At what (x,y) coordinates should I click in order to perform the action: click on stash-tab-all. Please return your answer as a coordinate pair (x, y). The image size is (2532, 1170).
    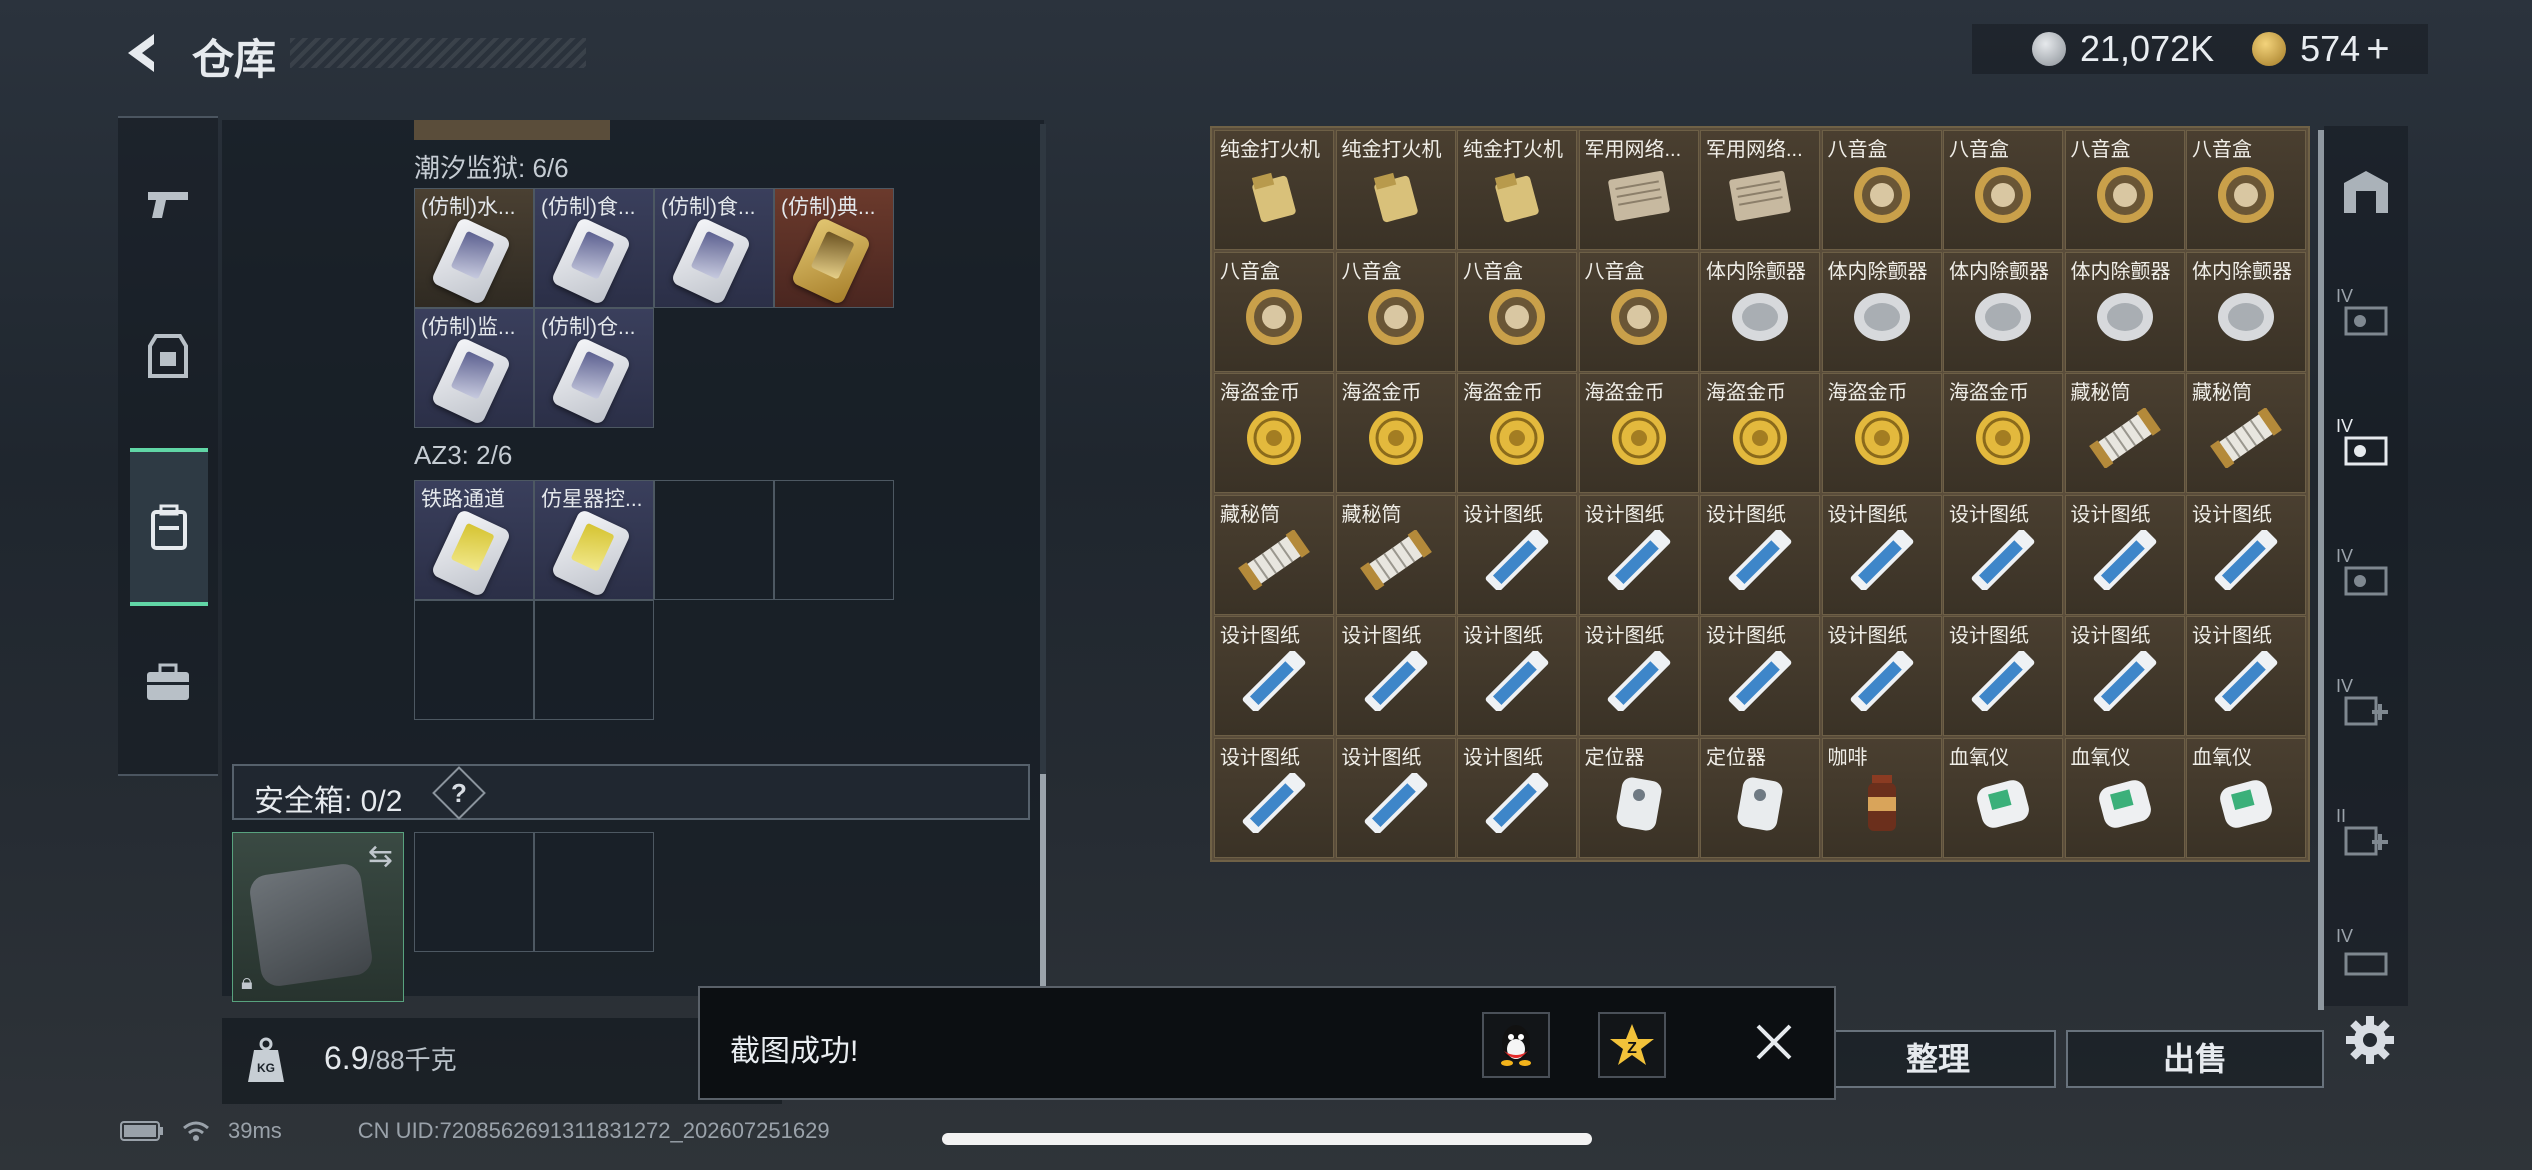
    Looking at the image, I should click on (2366, 192).